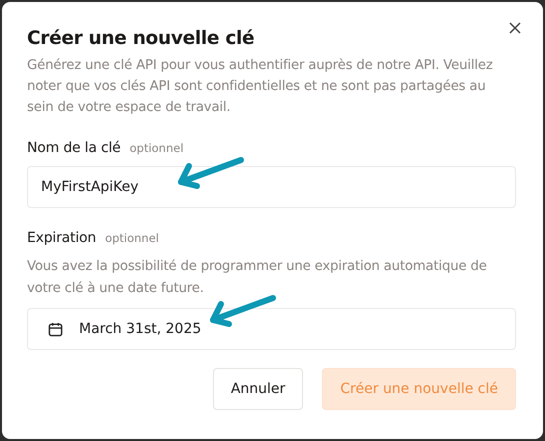 This screenshot has height=441, width=545. I want to click on help-text: Vous avez la possibilité de programmer une expiration automatique de votre clé à une date future., so click(257, 278).